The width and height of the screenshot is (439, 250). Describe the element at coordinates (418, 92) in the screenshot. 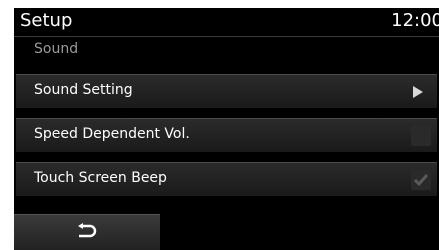

I see `arrow-right-icon` at that location.